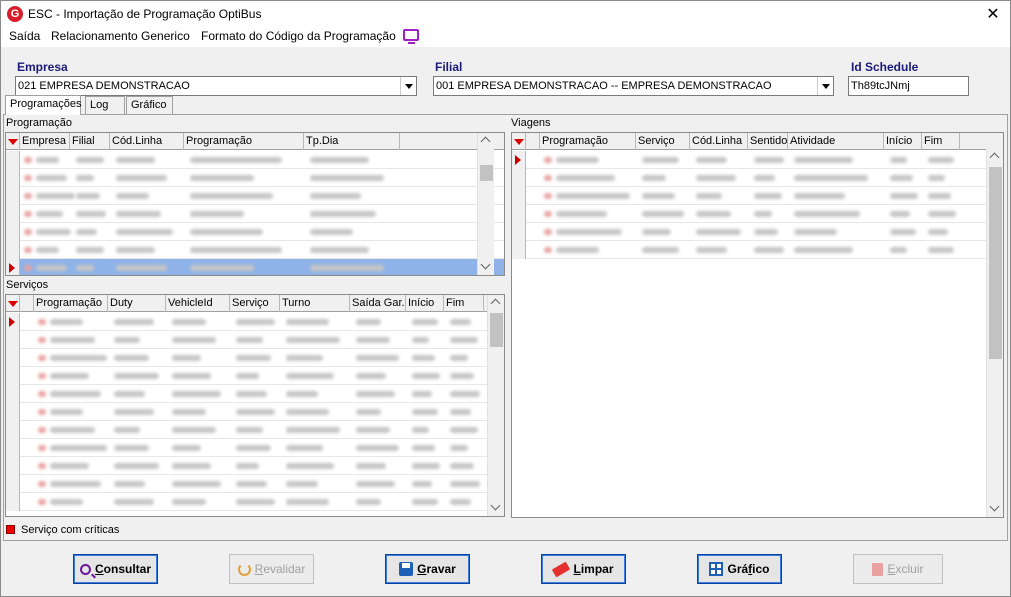  What do you see at coordinates (198, 303) in the screenshot?
I see `column-header: VehicleId` at bounding box center [198, 303].